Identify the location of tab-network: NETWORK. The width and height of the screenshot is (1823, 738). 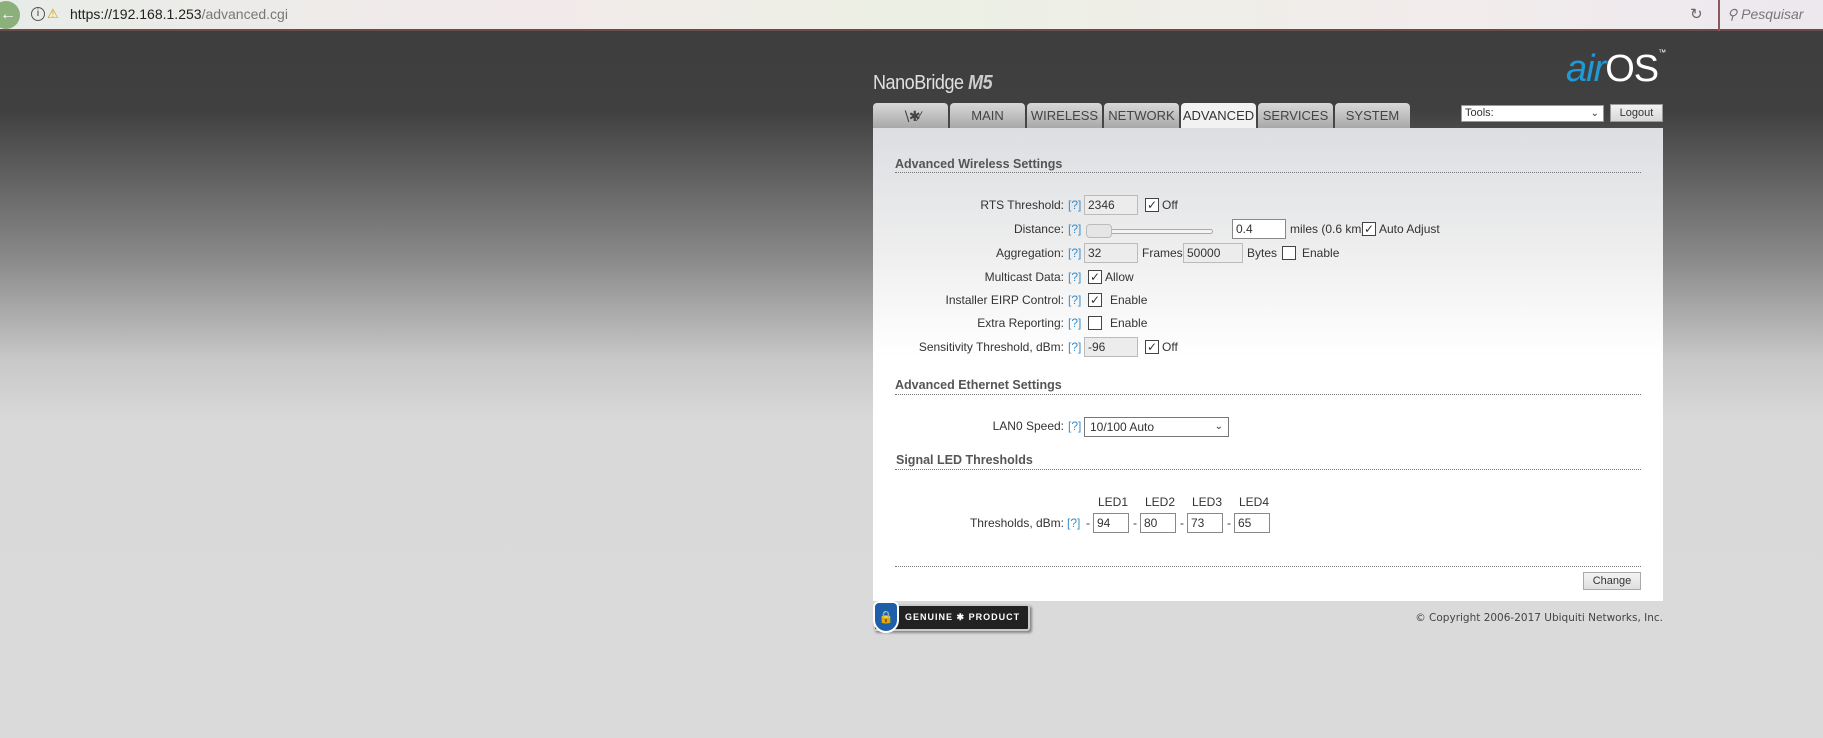
(1141, 115).